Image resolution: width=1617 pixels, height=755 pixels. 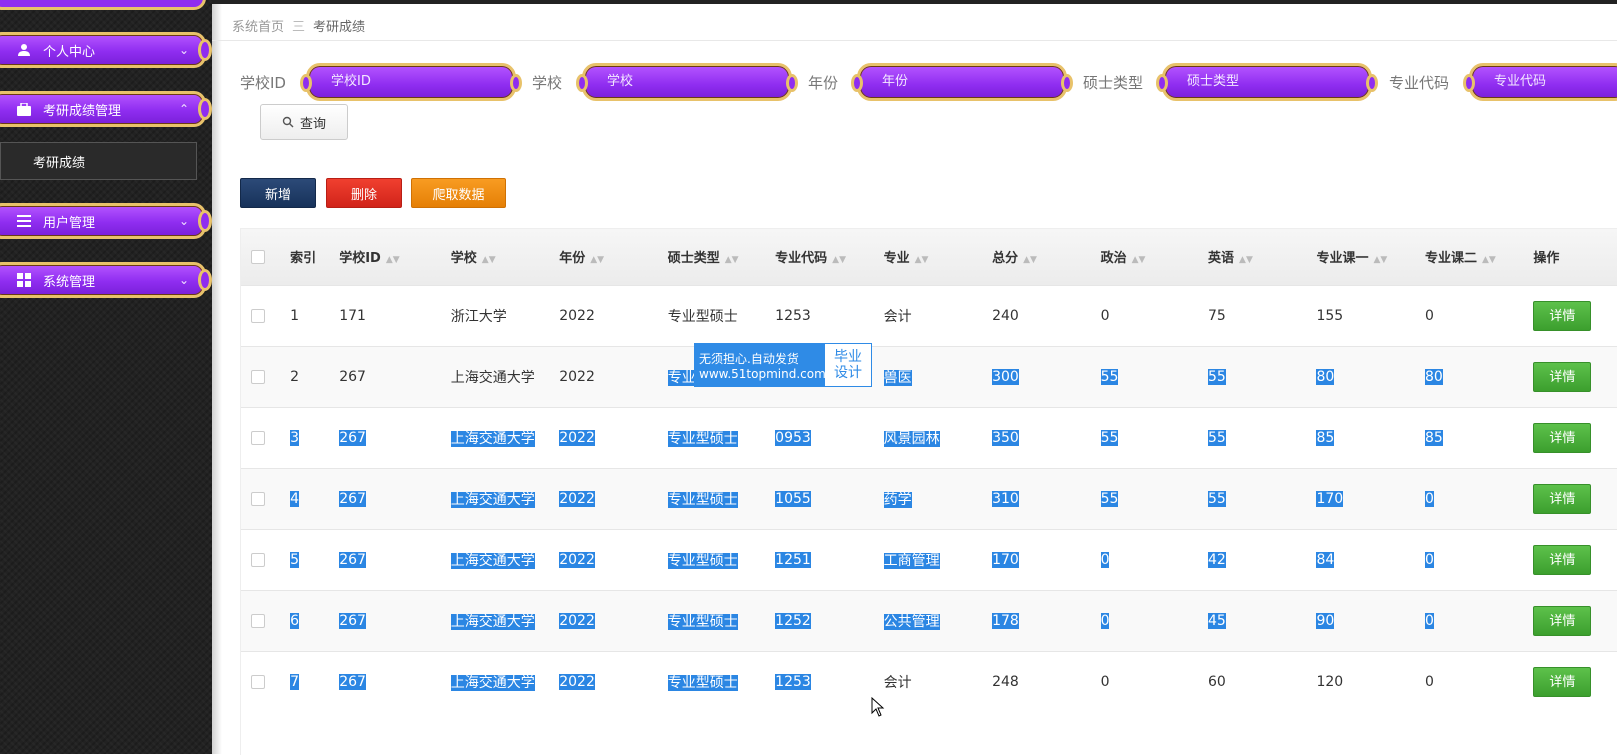 What do you see at coordinates (303, 259) in the screenshot?
I see `column-header: 索引` at bounding box center [303, 259].